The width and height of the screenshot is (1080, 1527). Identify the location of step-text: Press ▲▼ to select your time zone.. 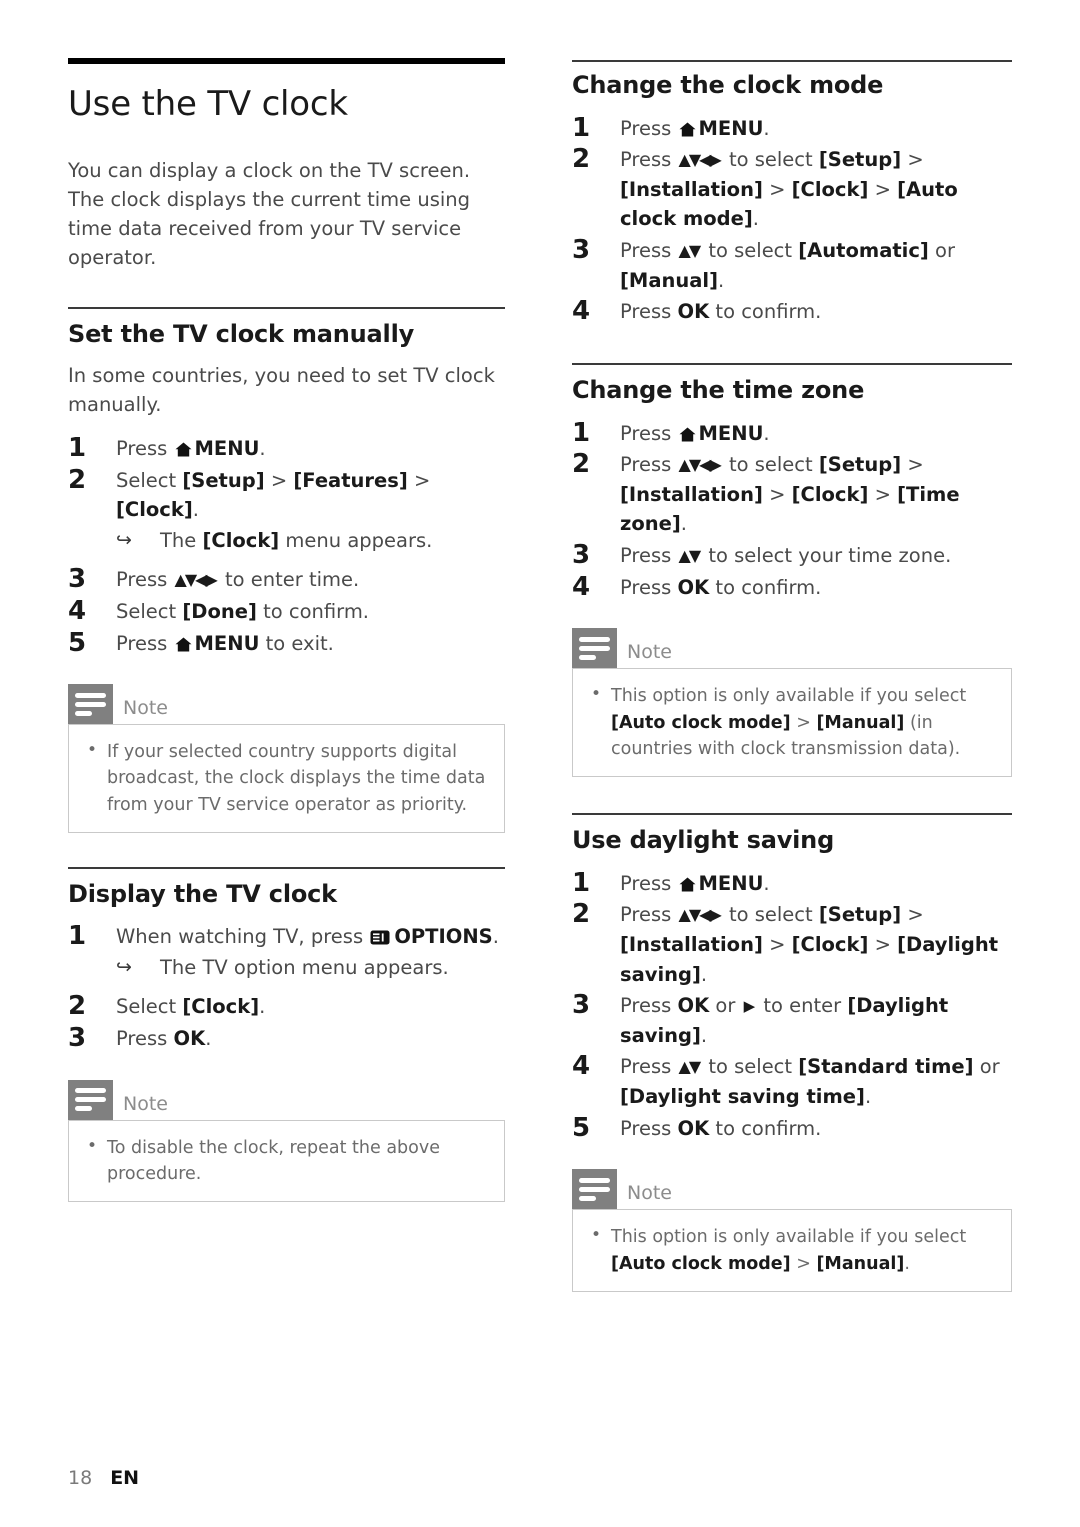
(786, 556).